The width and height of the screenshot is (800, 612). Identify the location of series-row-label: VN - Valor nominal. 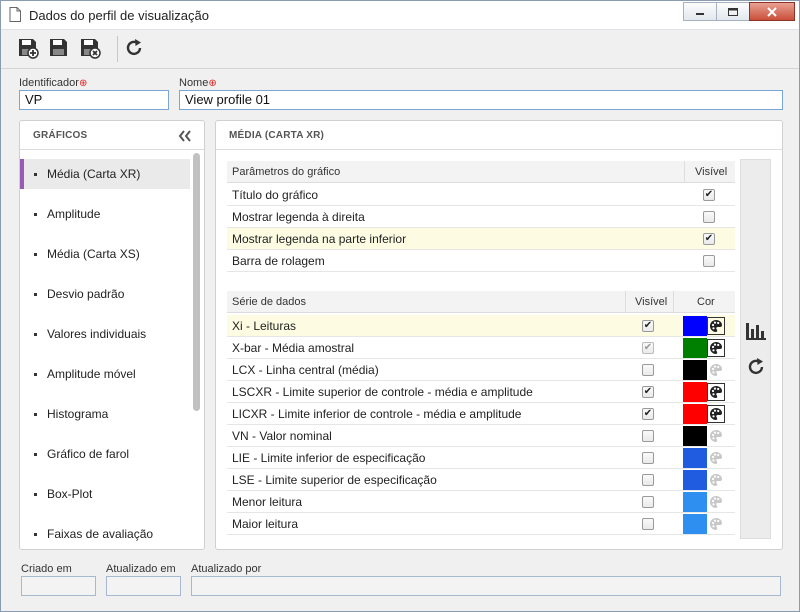
(282, 436).